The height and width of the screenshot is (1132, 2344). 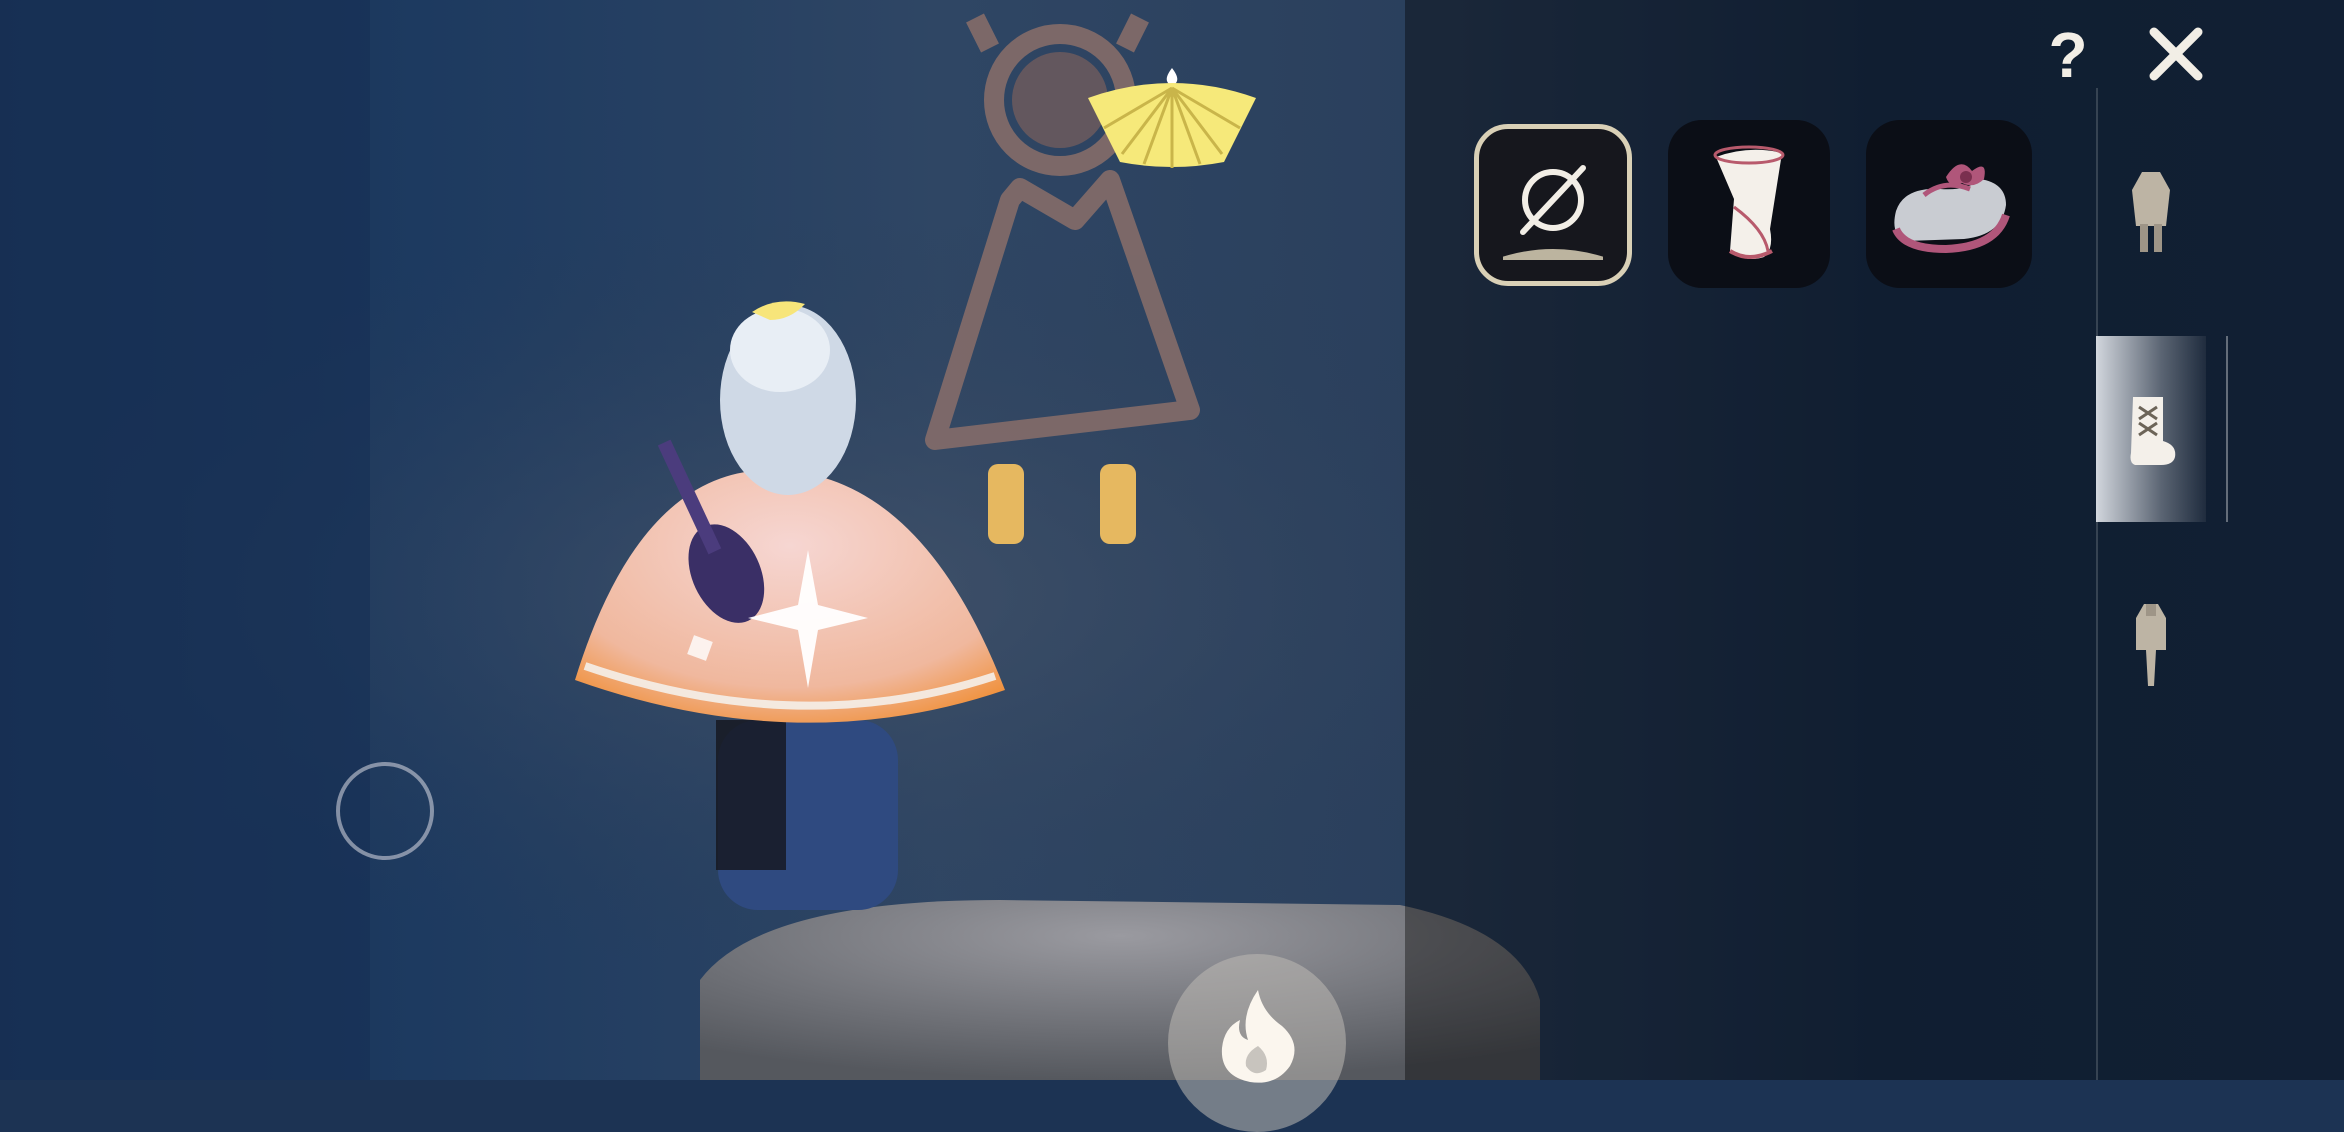 I want to click on close-icon, so click(x=2176, y=54).